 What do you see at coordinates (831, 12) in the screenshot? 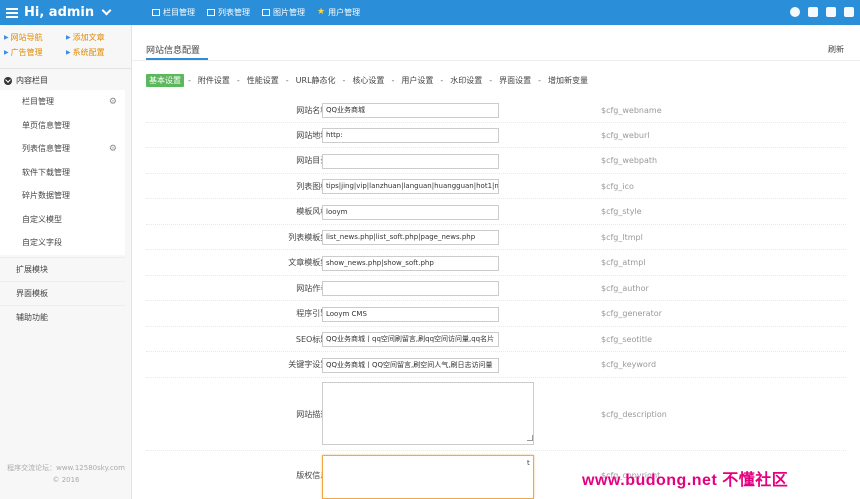
I see `message-icon` at bounding box center [831, 12].